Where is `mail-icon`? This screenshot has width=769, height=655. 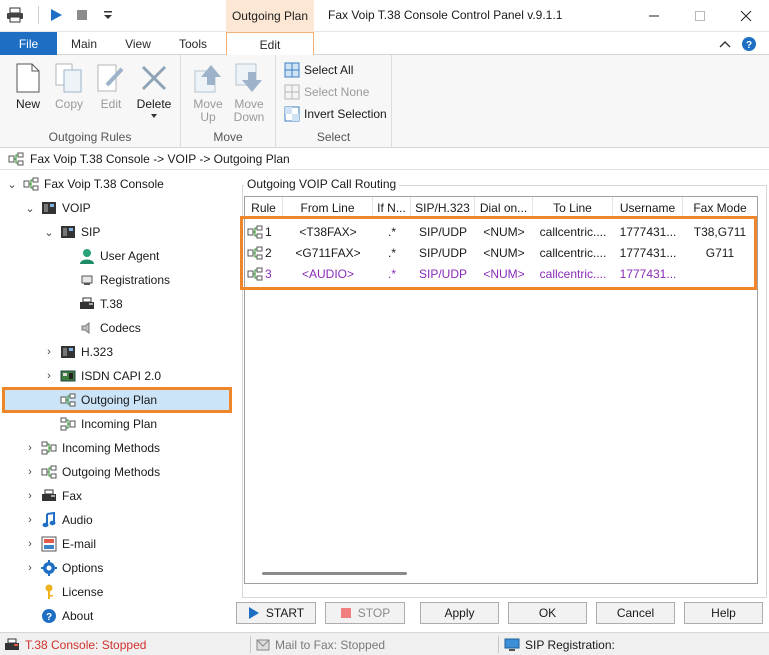 mail-icon is located at coordinates (263, 644).